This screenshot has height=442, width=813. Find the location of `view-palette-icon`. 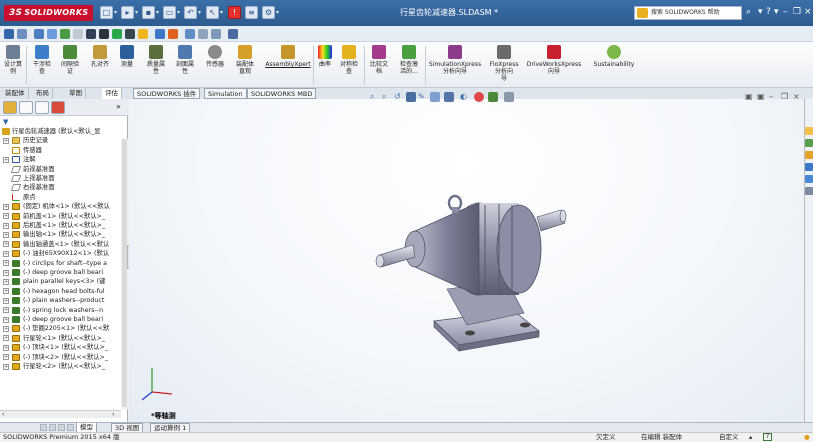

view-palette-icon is located at coordinates (809, 167).